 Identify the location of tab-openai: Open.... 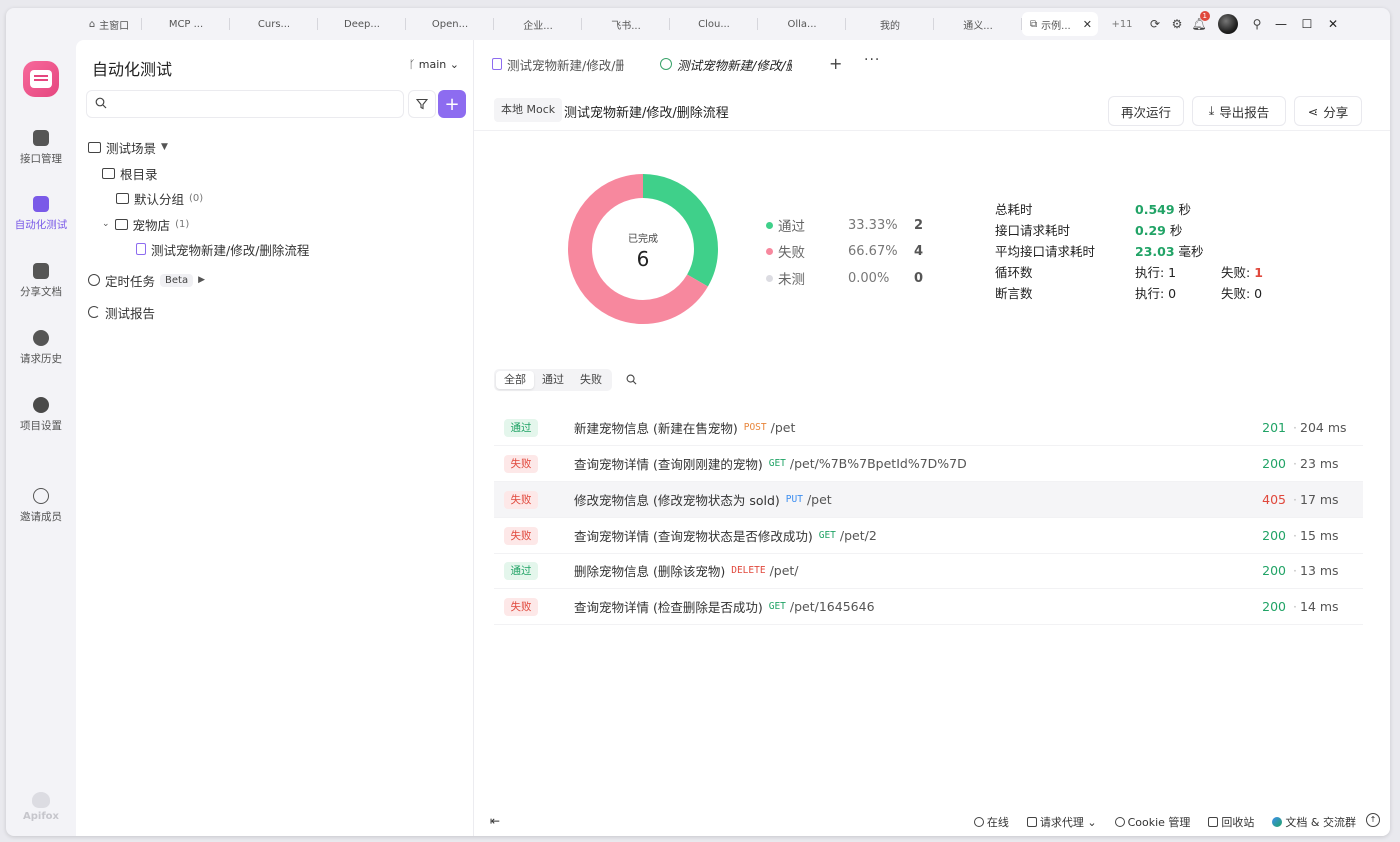
(450, 24).